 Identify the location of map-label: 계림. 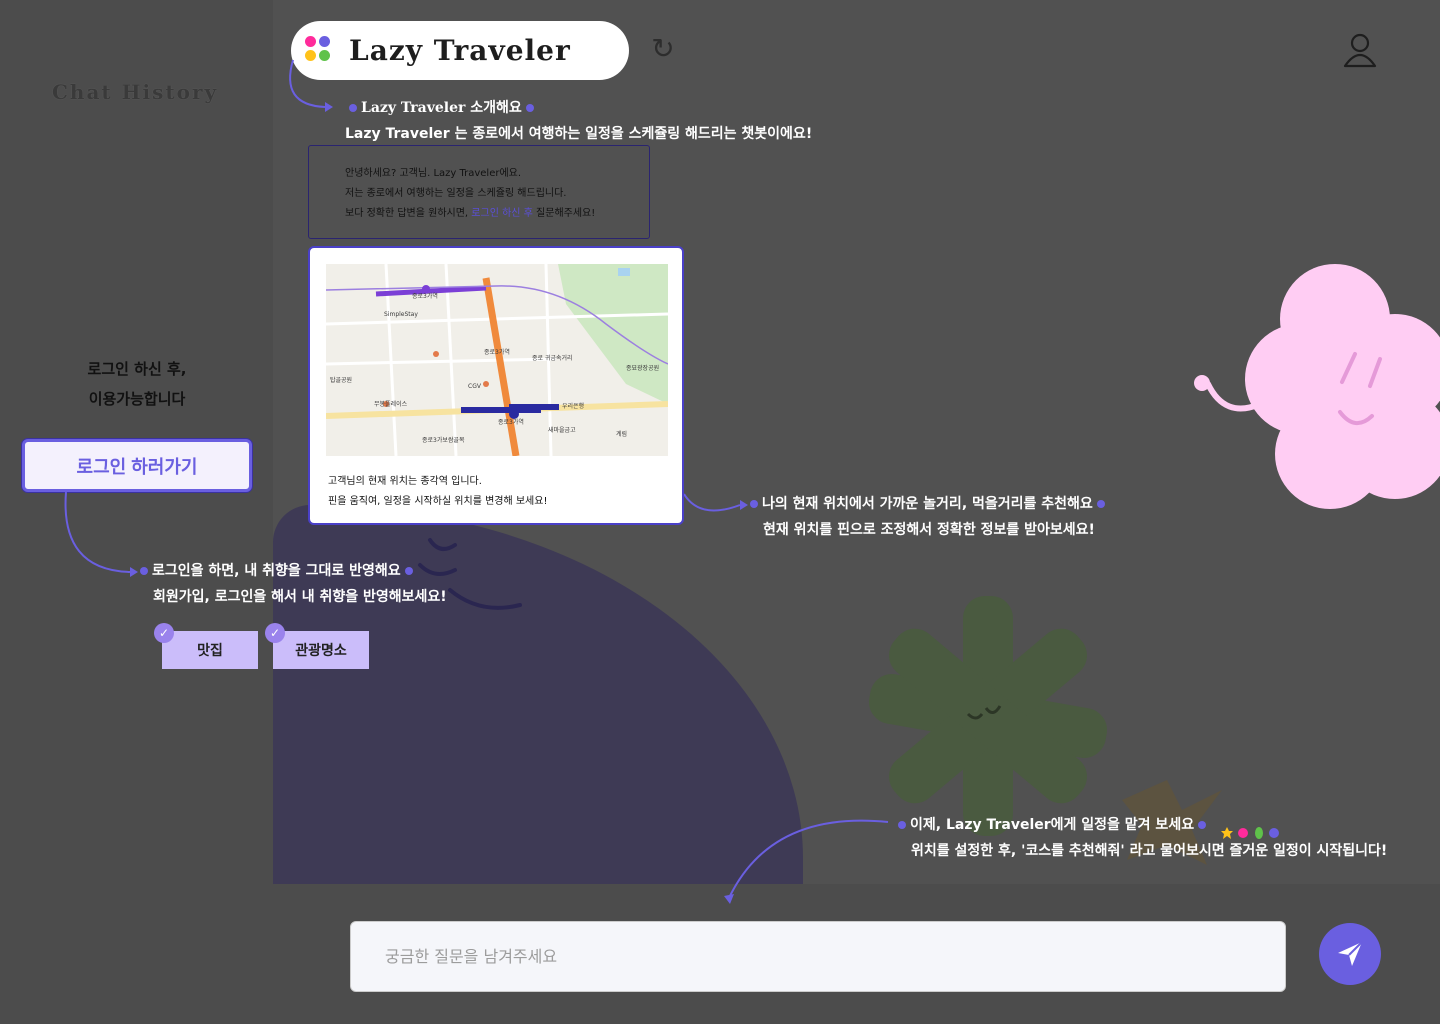
(621, 434).